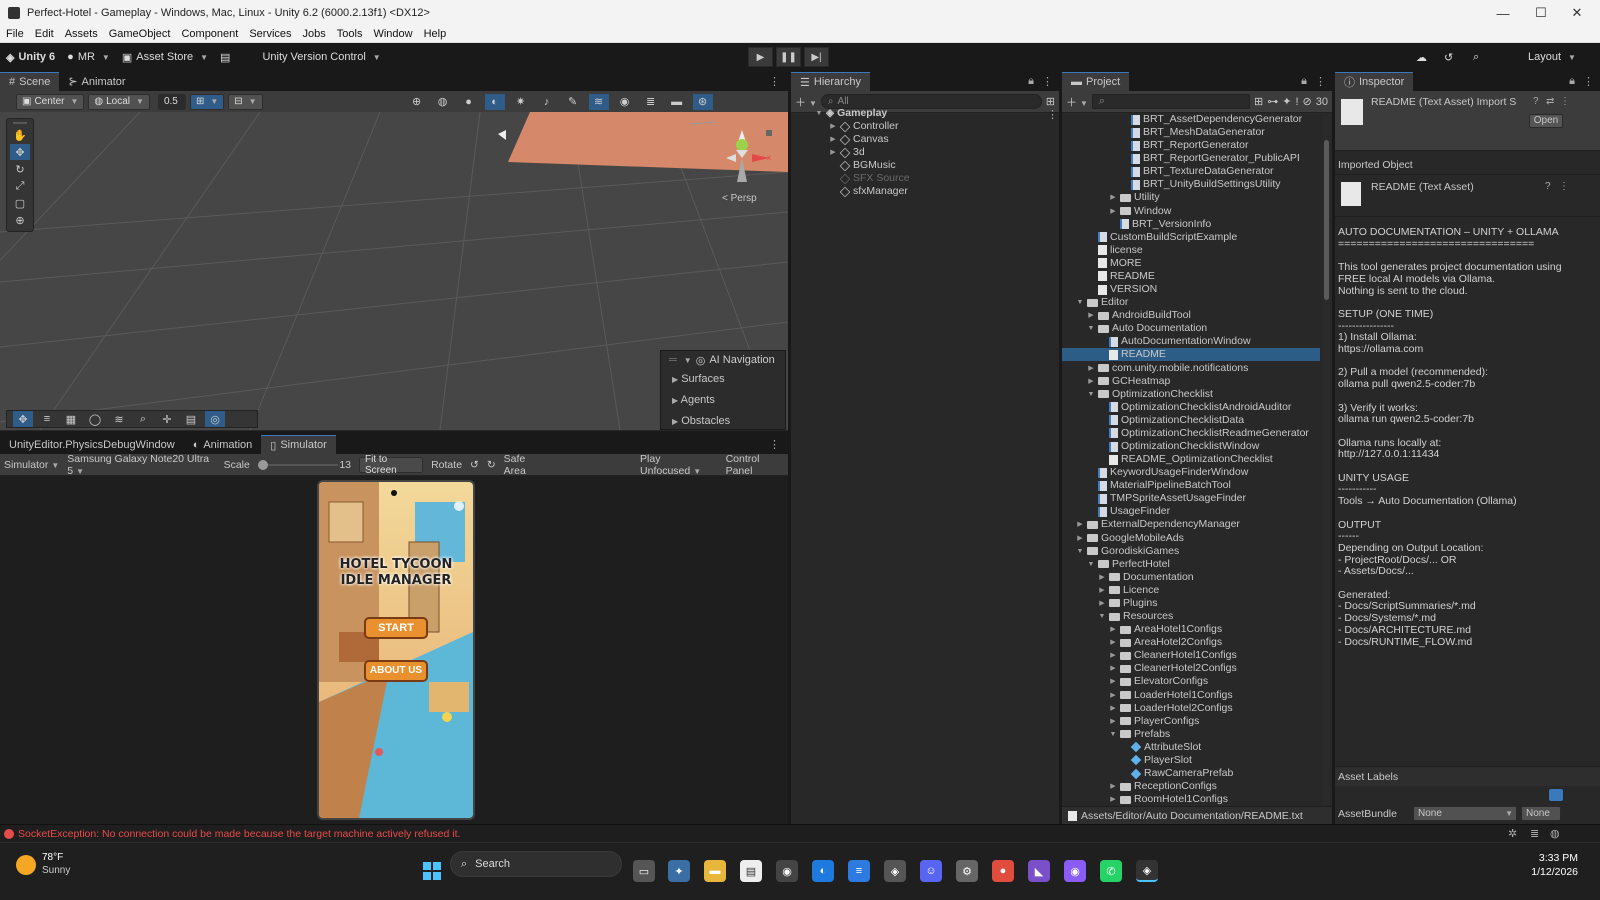  I want to click on task-view-icon: ▭, so click(644, 871).